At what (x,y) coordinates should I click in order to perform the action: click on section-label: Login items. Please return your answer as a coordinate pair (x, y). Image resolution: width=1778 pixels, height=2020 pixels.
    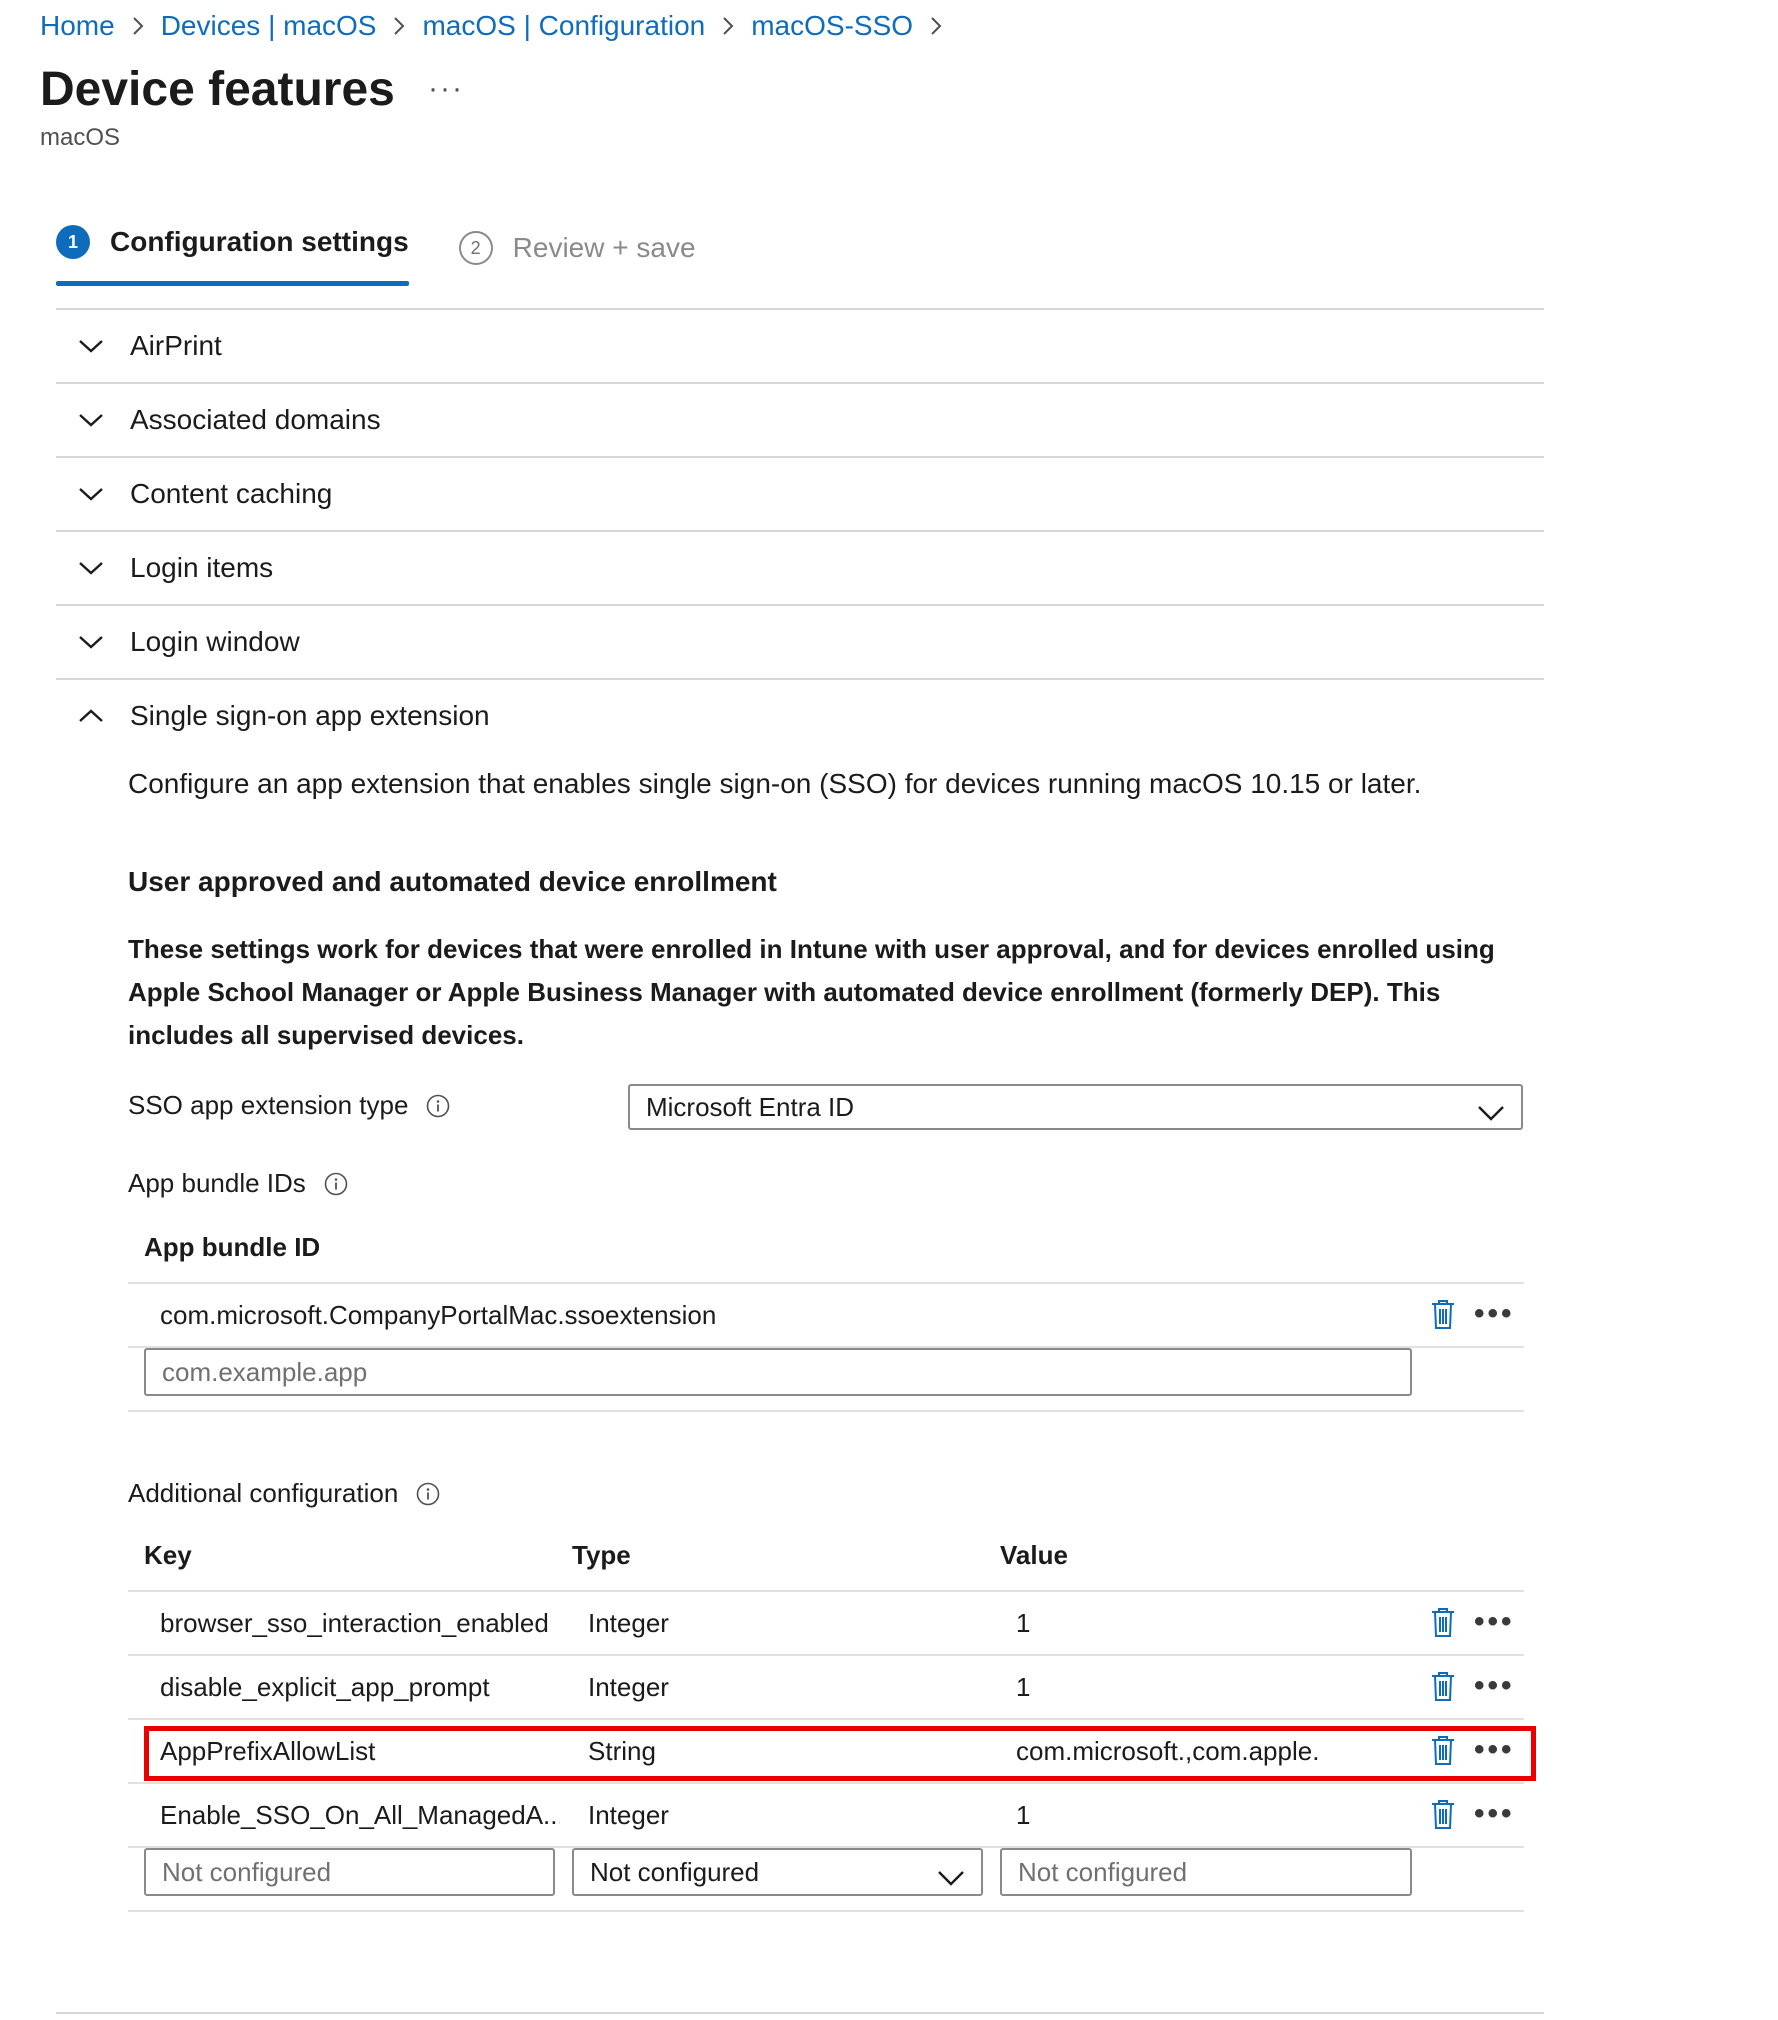
    Looking at the image, I should click on (202, 567).